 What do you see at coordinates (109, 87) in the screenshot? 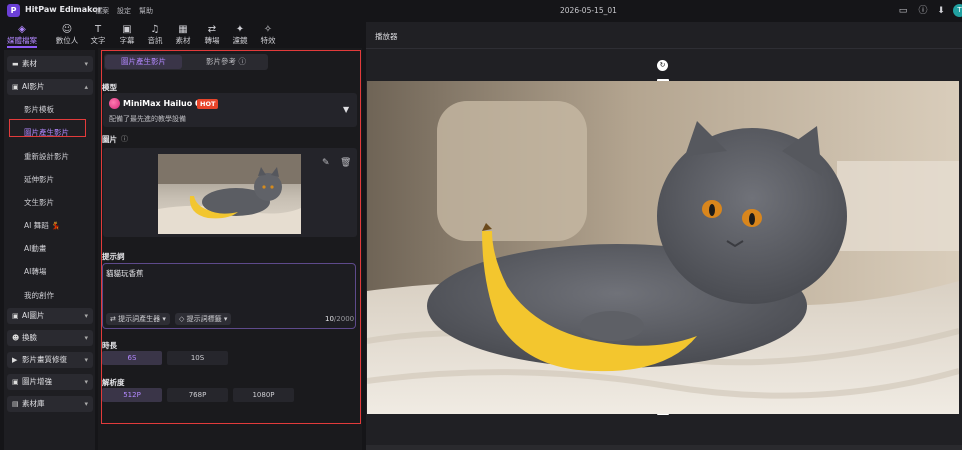
I see `model-label: 模型` at bounding box center [109, 87].